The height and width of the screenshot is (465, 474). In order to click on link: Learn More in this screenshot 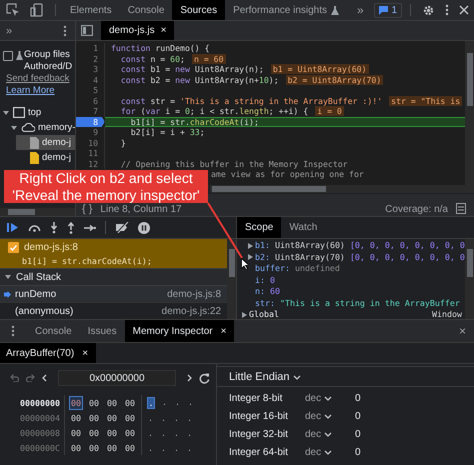, I will do `click(37, 91)`.